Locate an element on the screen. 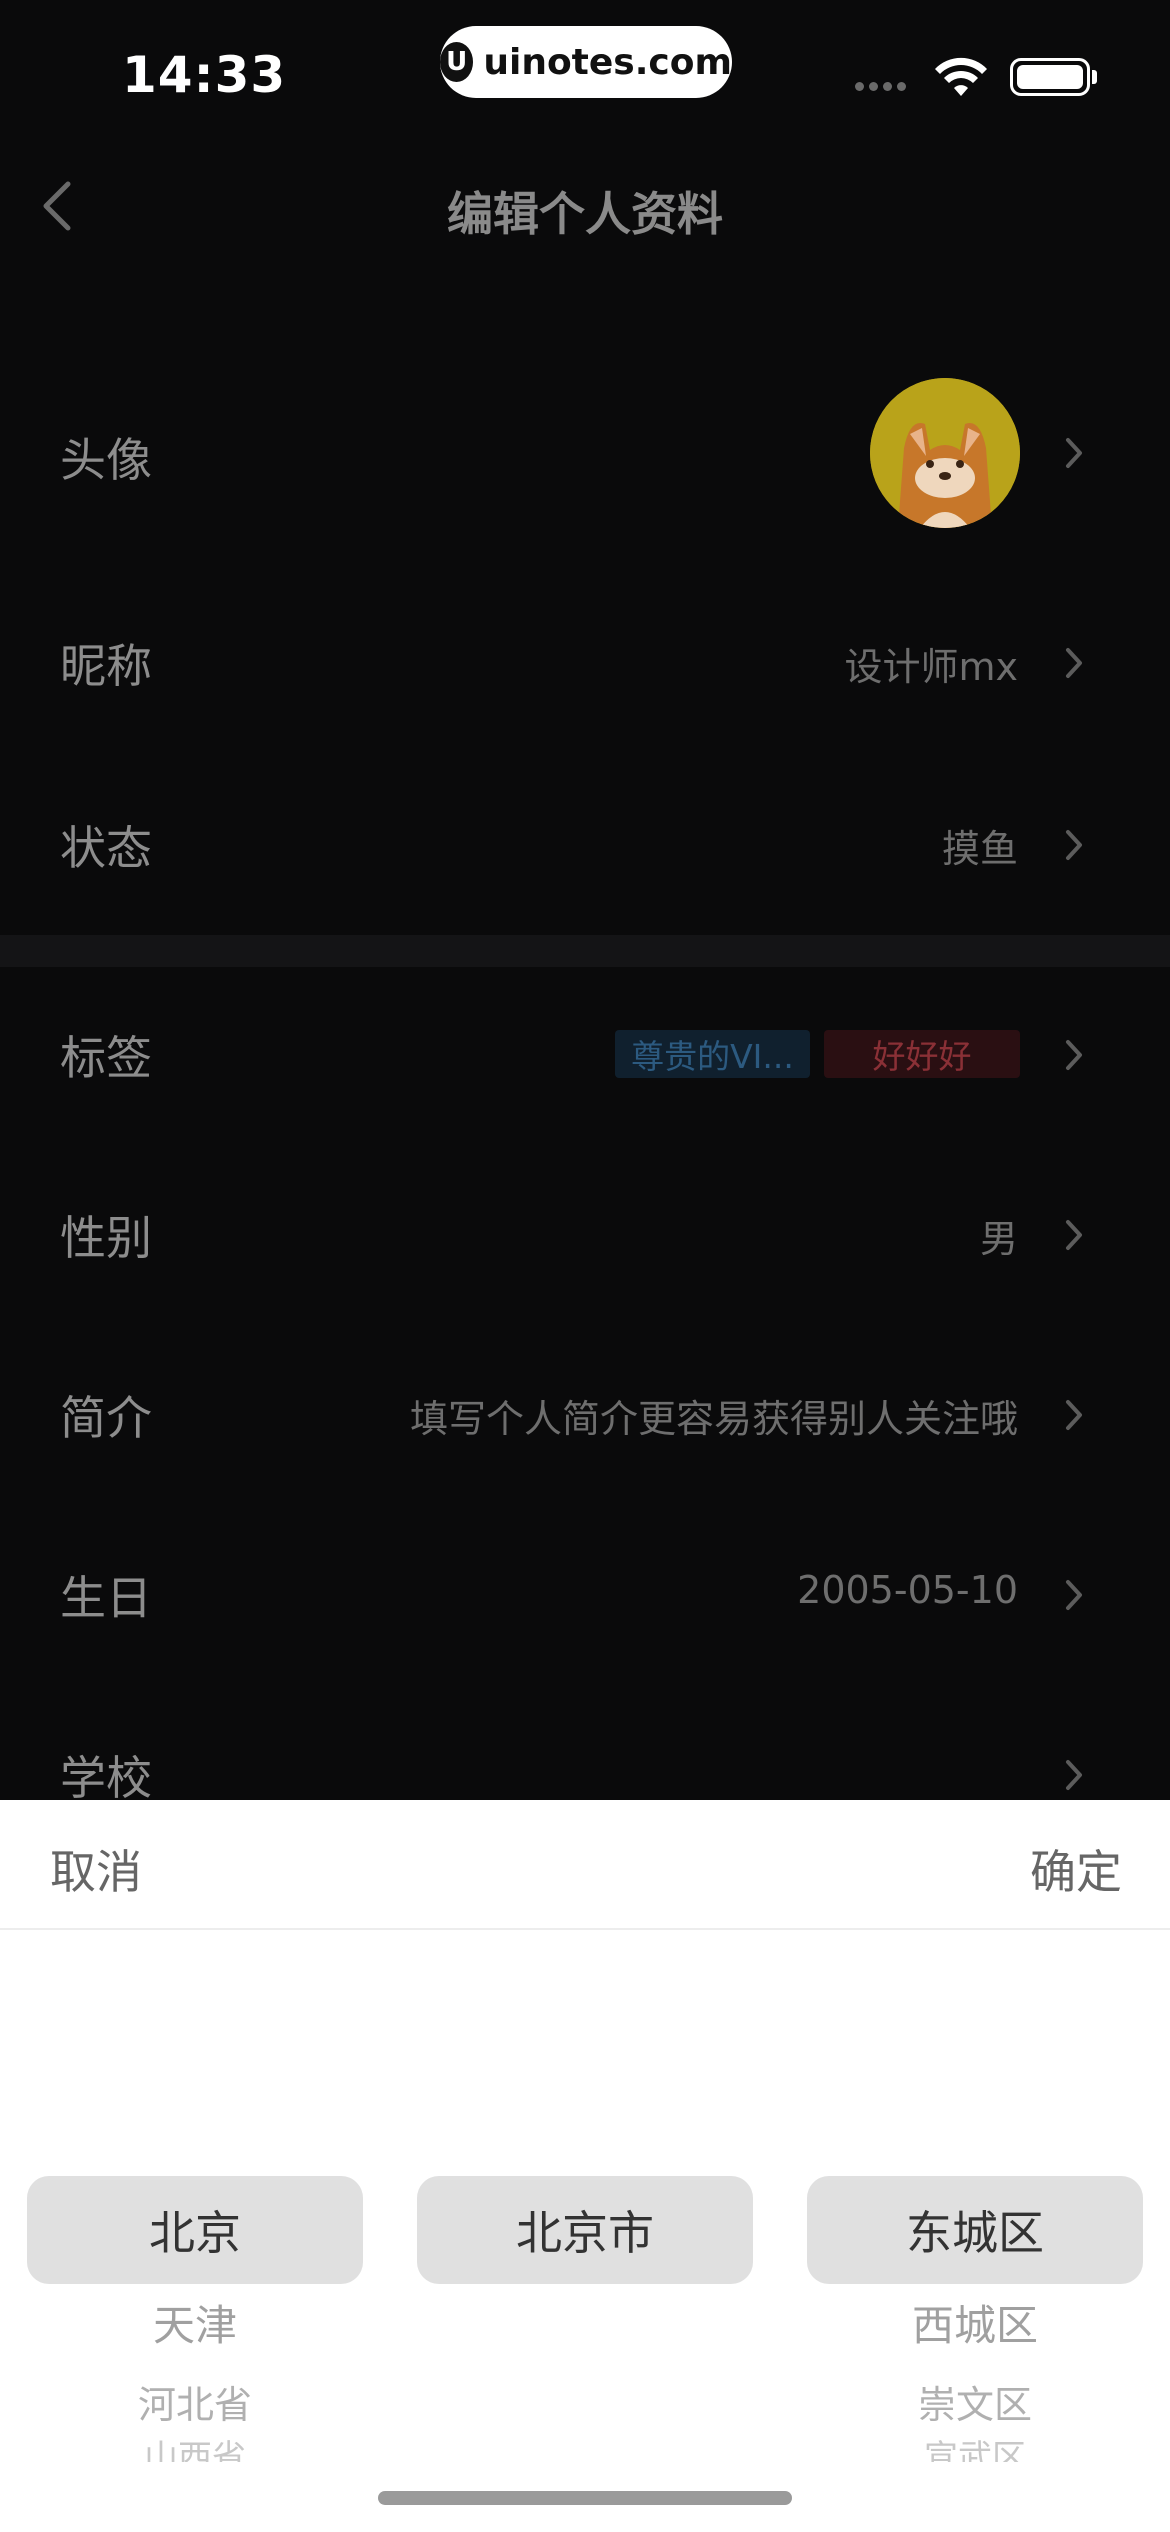  gender-row: 性别 男 is located at coordinates (585, 1237).